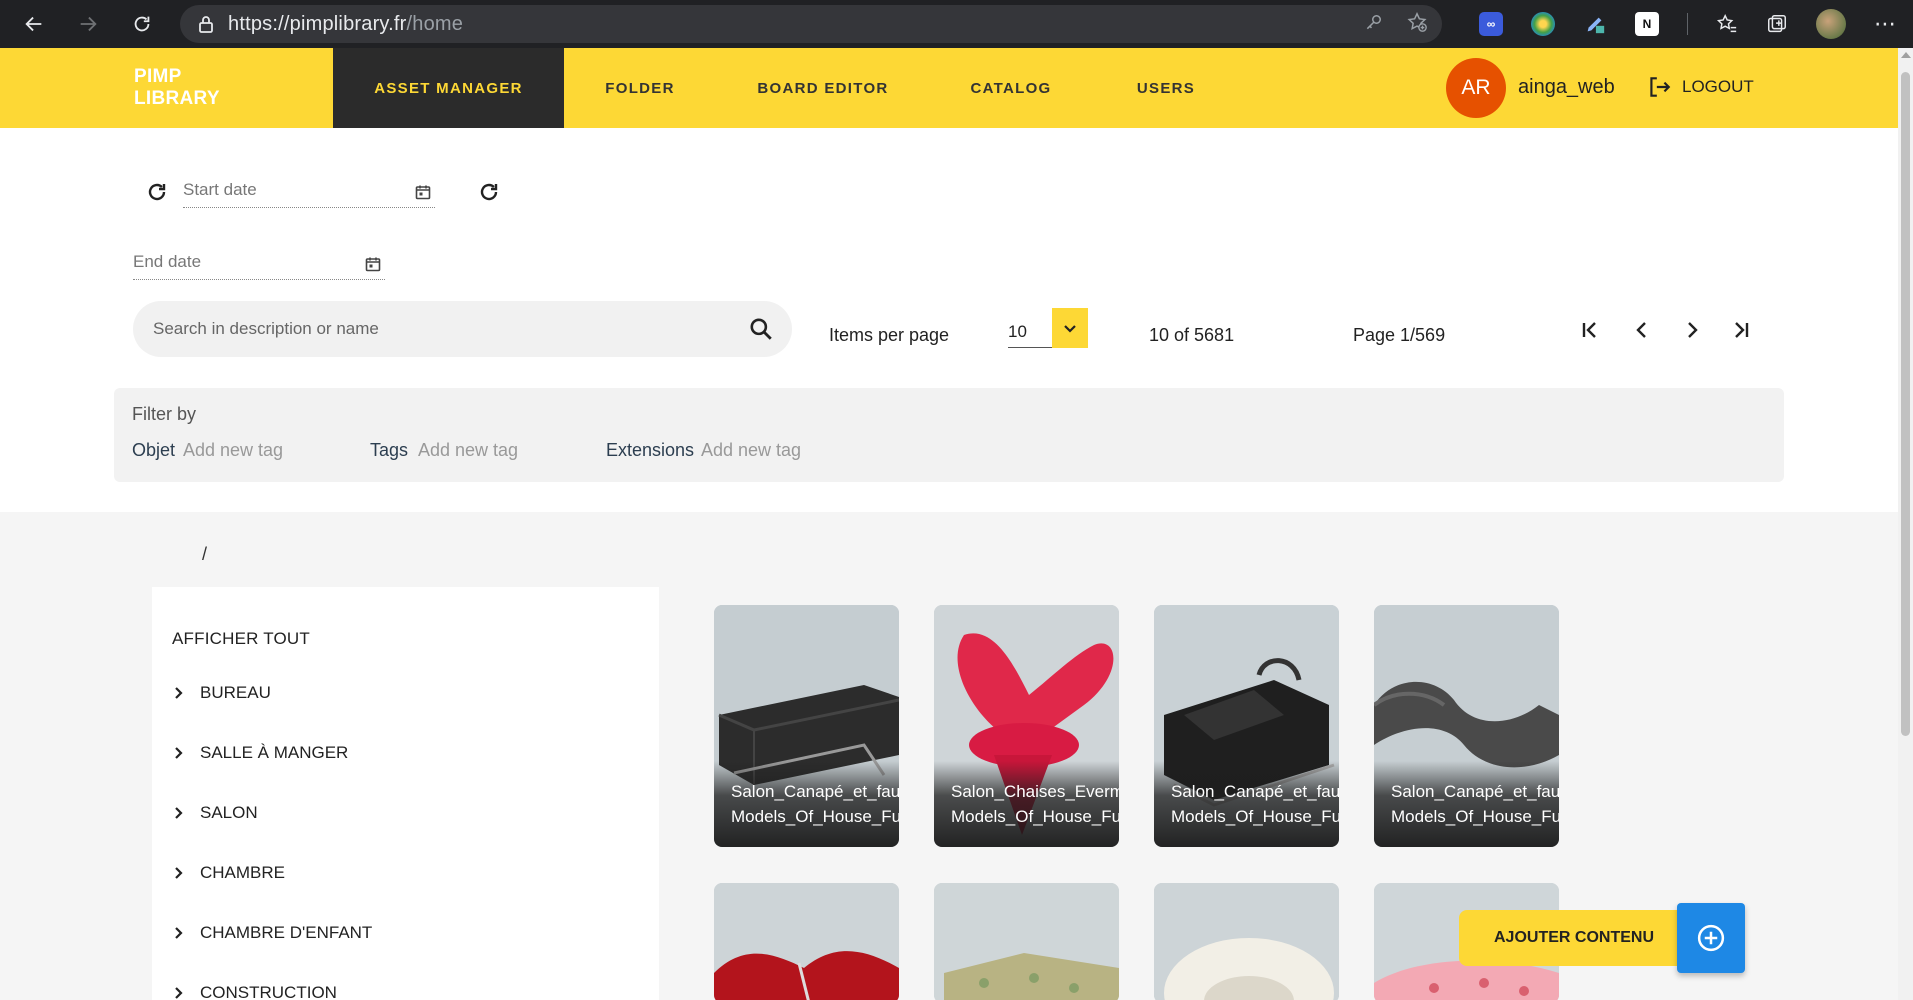 This screenshot has width=1913, height=1000. Describe the element at coordinates (154, 450) in the screenshot. I see `objet-label: Objet` at that location.